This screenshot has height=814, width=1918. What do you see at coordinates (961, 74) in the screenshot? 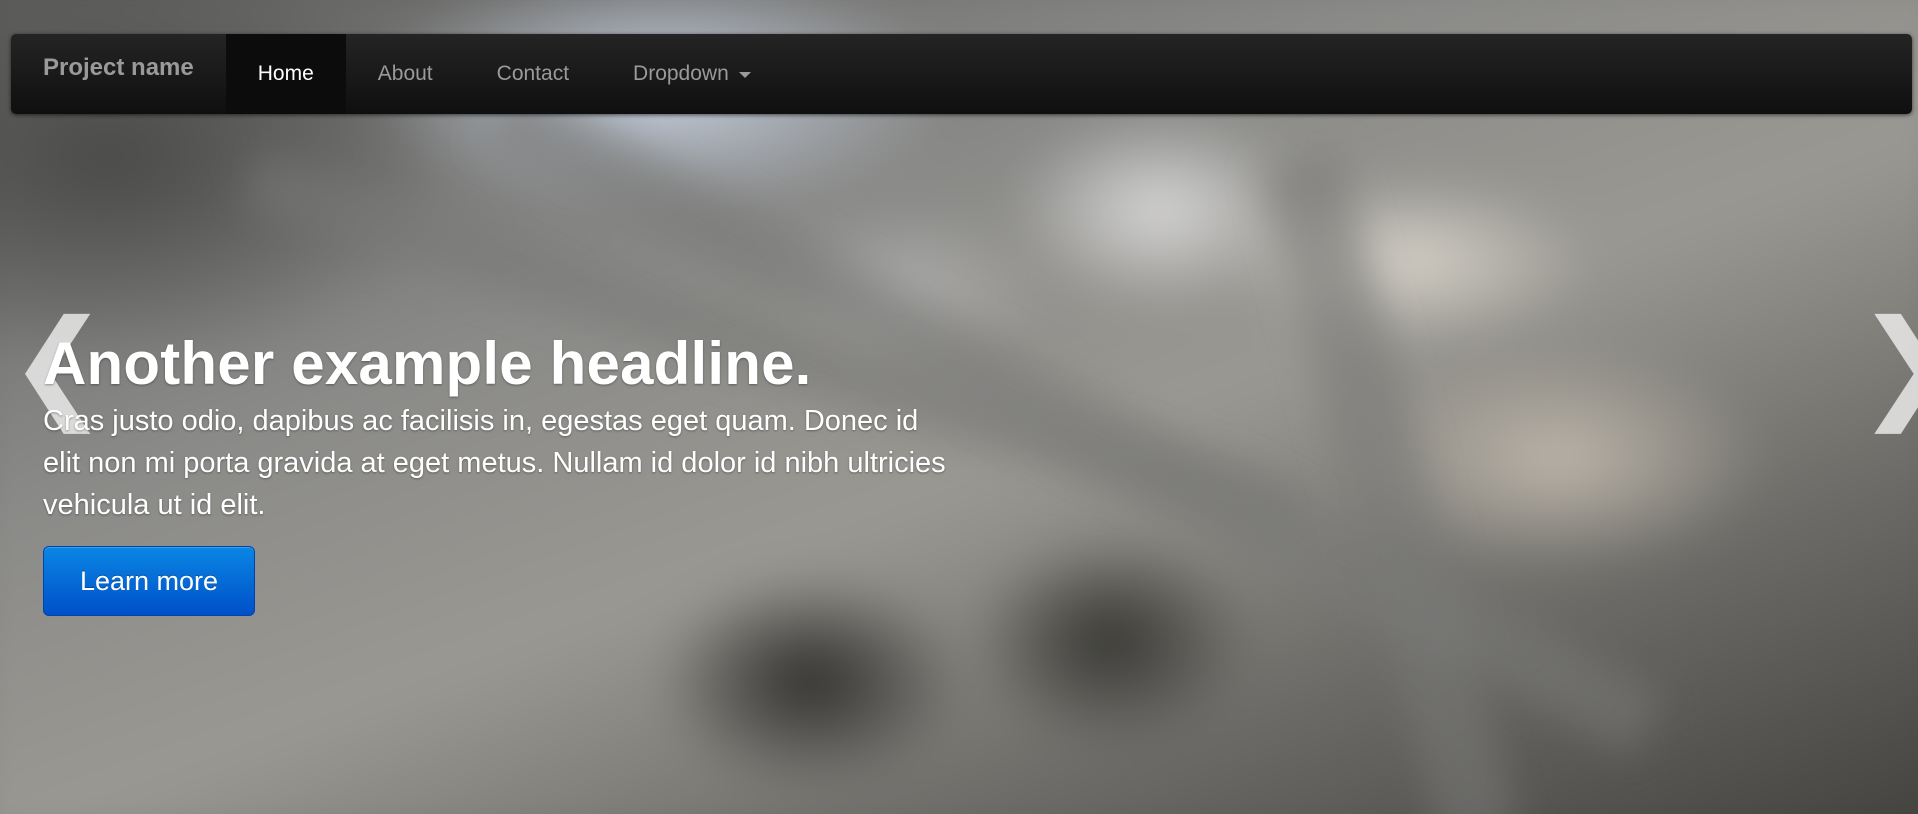
I see `navbar: Project name Home About Contact Dropdown` at bounding box center [961, 74].